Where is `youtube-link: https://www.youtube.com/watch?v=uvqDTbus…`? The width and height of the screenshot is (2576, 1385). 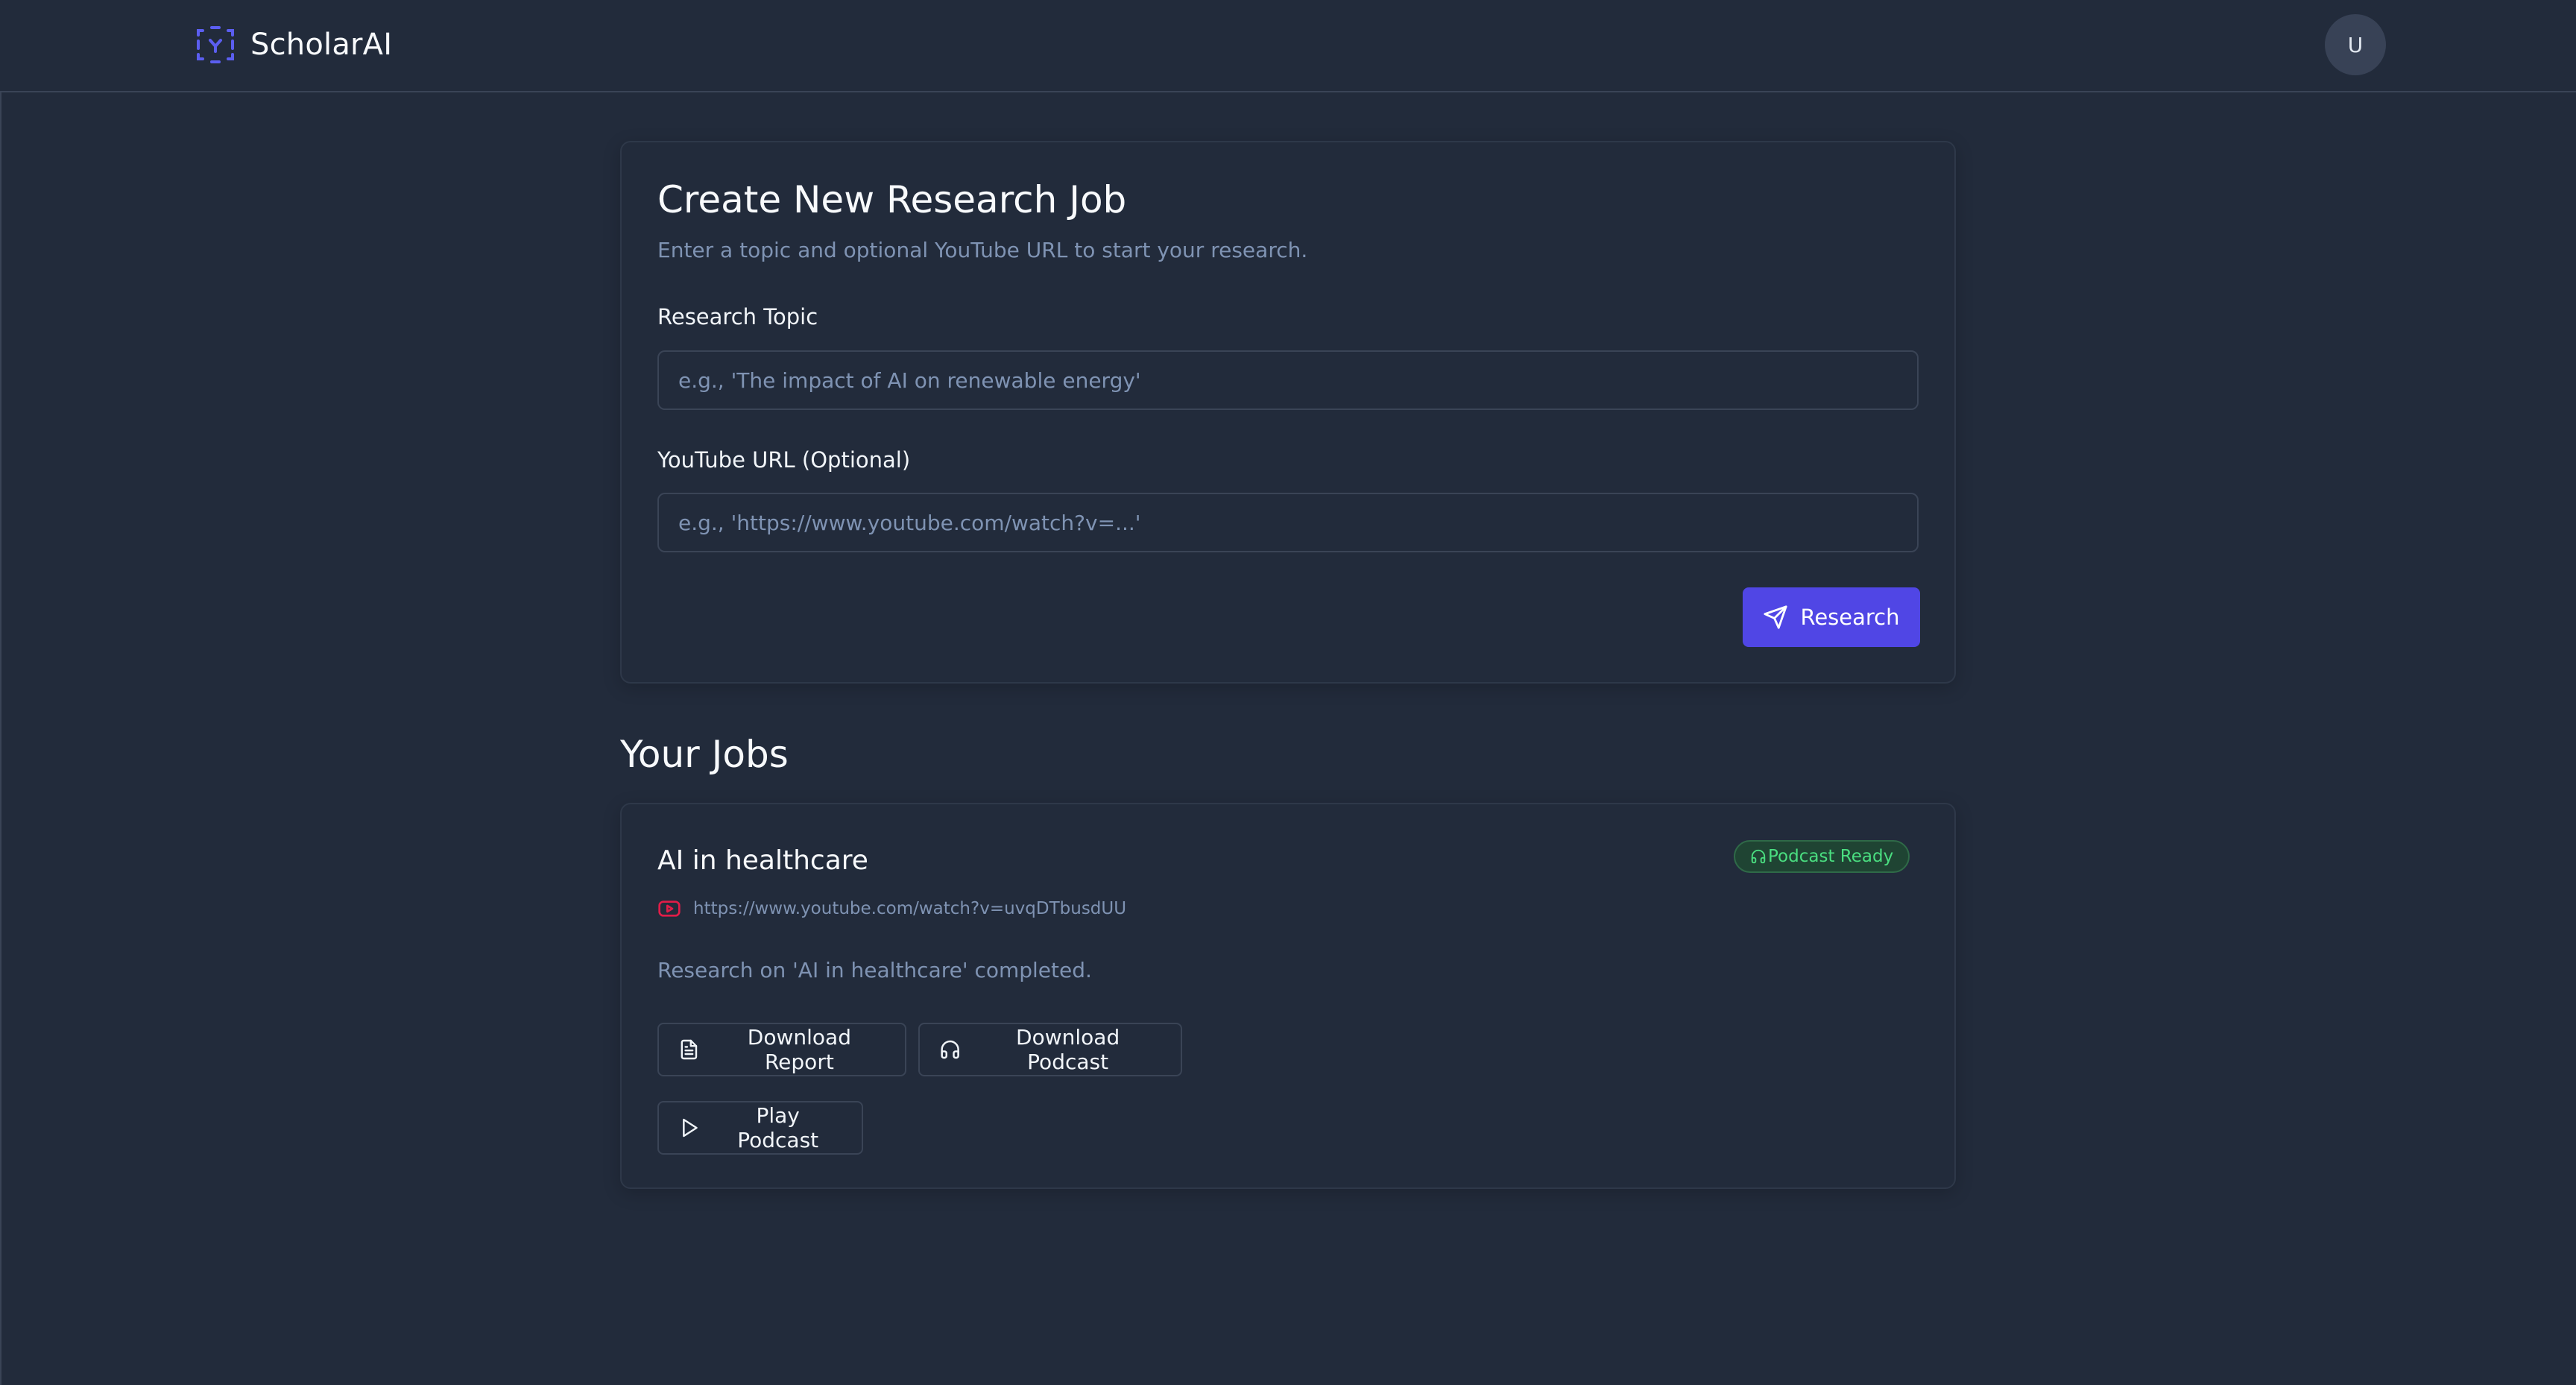
youtube-link: https://www.youtube.com/watch?v=uvqDTbus… is located at coordinates (892, 909).